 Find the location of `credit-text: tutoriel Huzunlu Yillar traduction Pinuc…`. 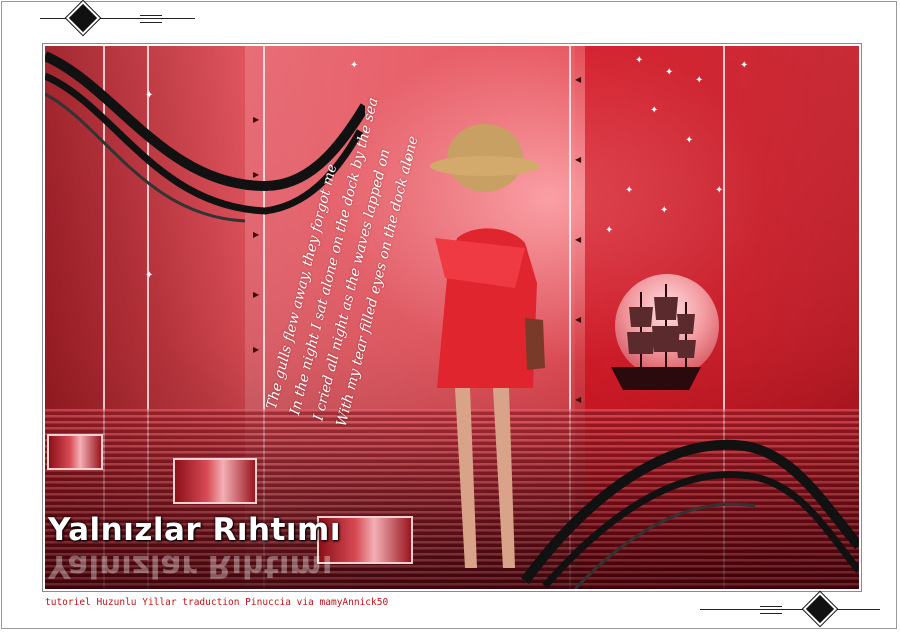

credit-text: tutoriel Huzunlu Yillar traduction Pinuc… is located at coordinates (217, 602).